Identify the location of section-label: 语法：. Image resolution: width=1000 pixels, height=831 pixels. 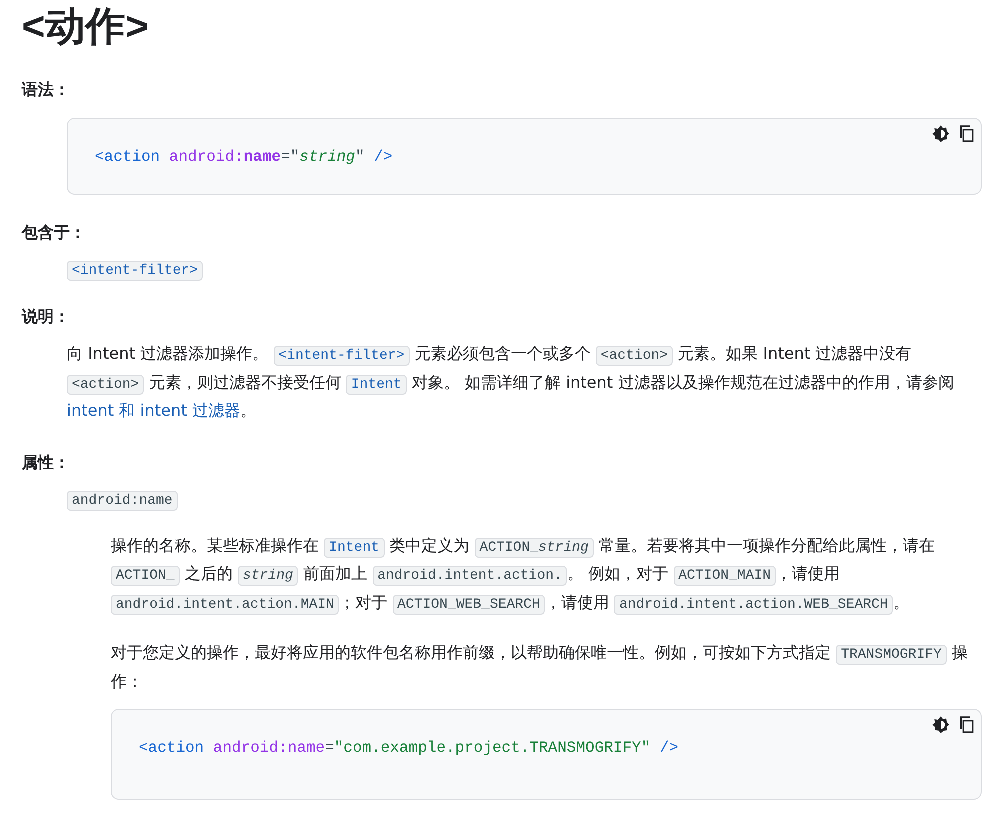
(46, 90).